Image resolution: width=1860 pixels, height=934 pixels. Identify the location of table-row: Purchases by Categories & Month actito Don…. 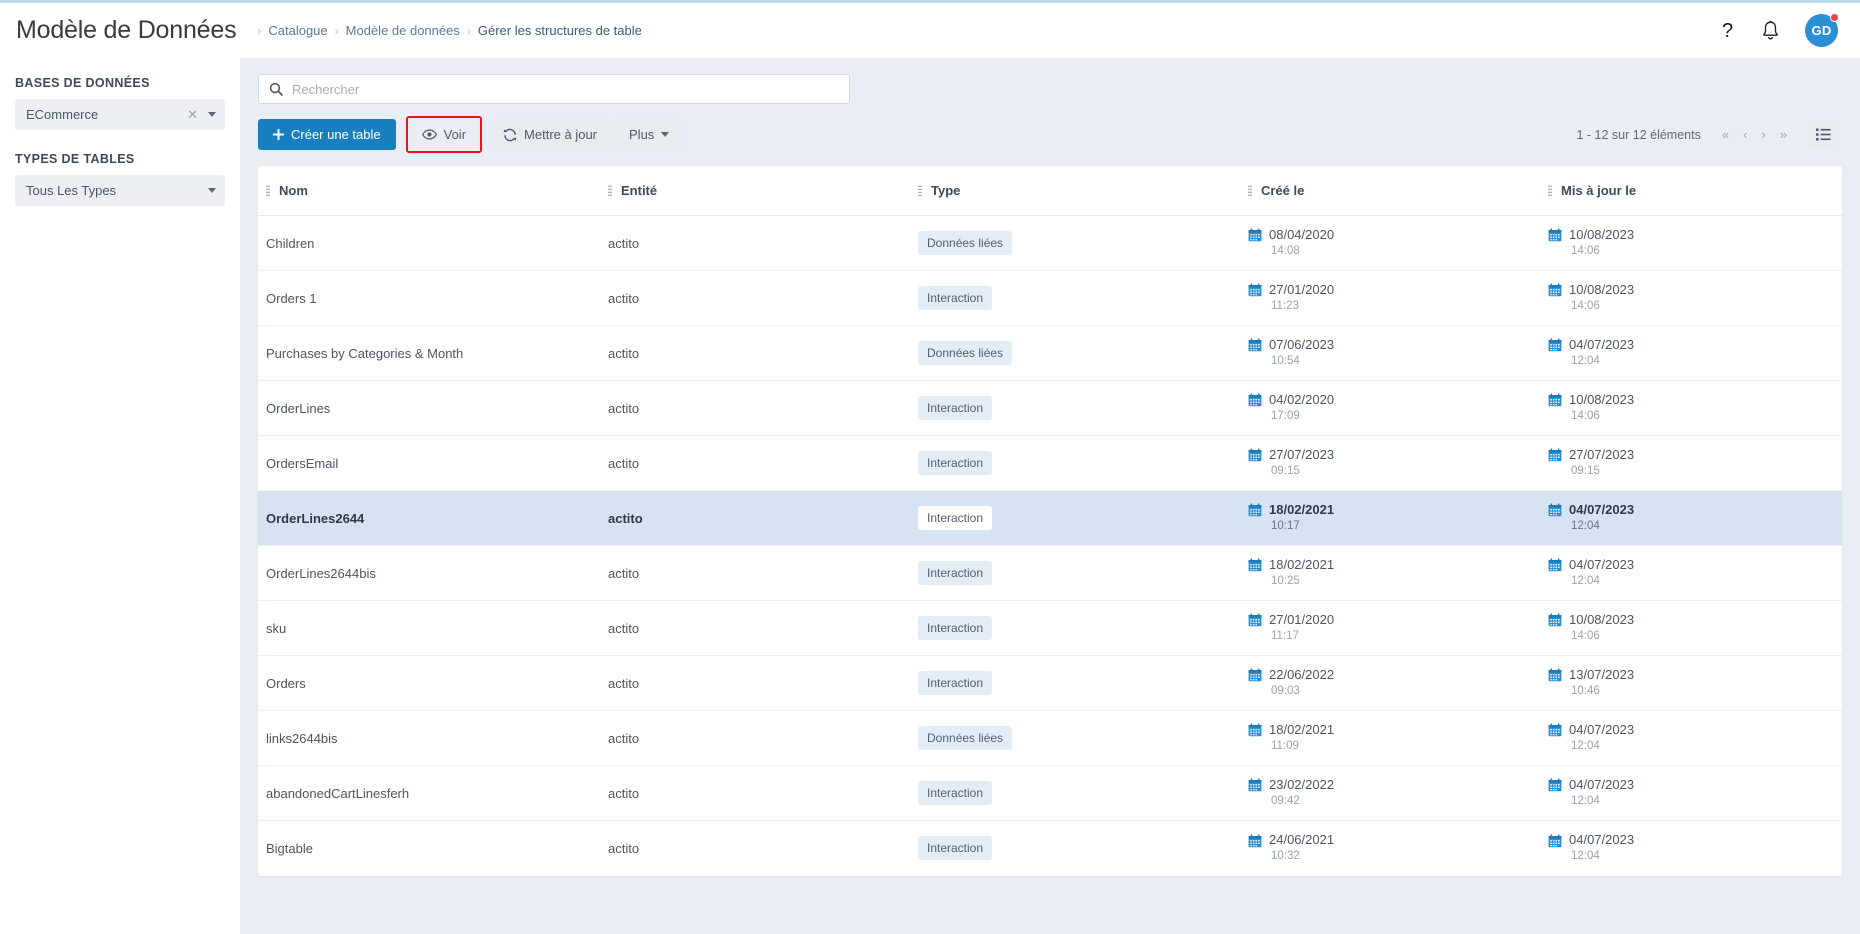
(1050, 353).